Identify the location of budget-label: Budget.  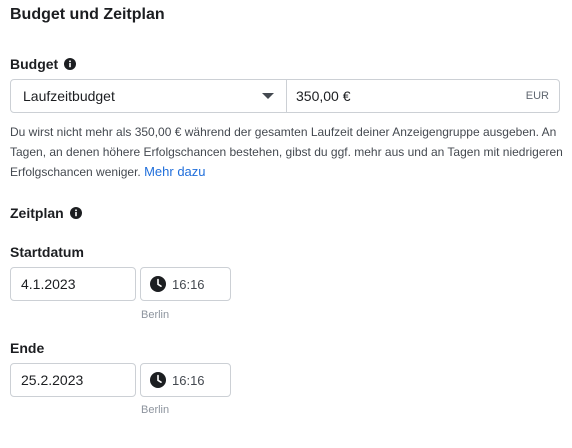
(34, 64).